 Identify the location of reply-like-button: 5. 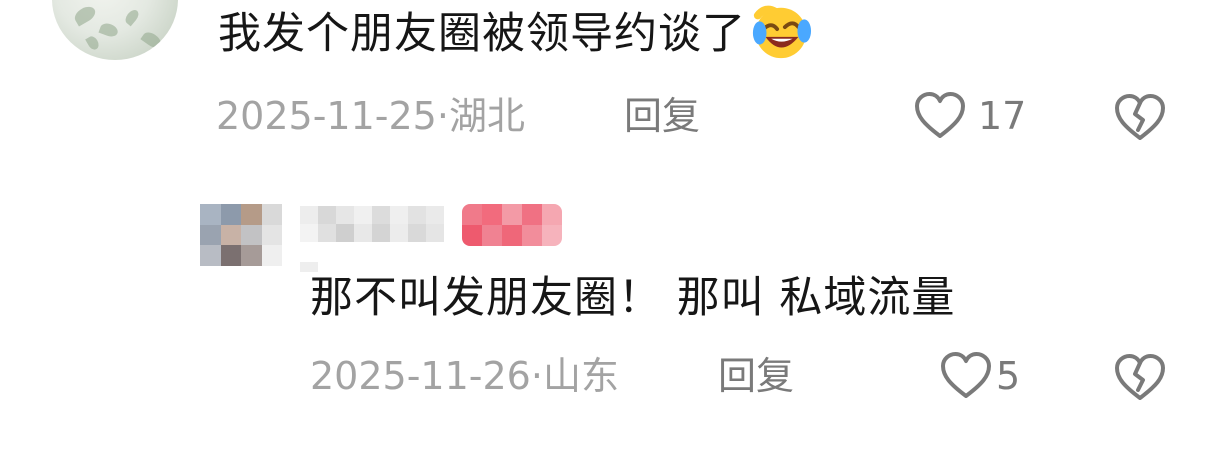
(980, 376).